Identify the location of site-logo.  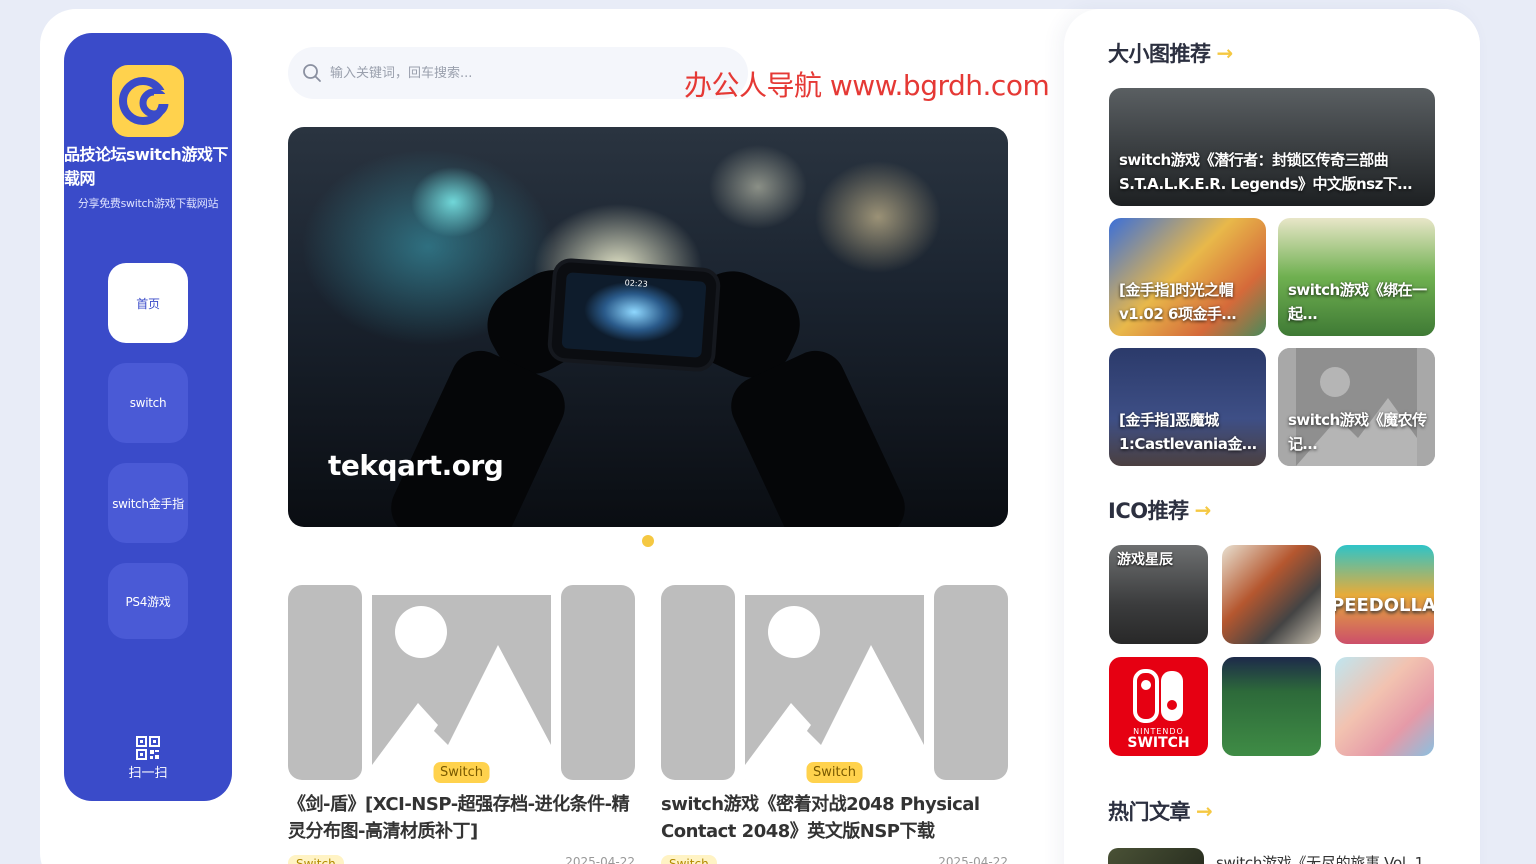
(148, 101).